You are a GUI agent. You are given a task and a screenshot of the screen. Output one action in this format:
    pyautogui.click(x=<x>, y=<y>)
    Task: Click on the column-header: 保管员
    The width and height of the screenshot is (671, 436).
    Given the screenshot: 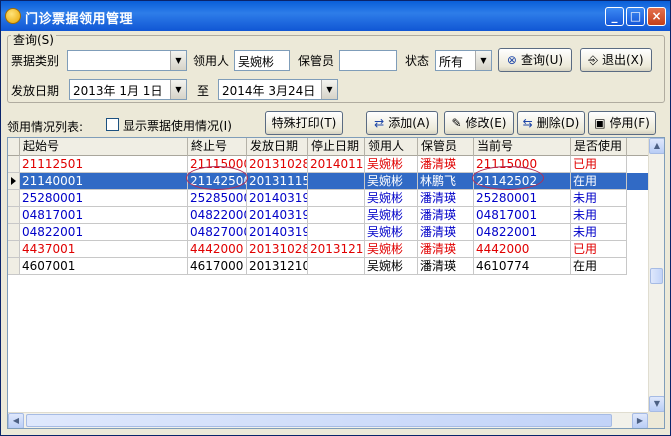 What is the action you would take?
    pyautogui.click(x=446, y=147)
    